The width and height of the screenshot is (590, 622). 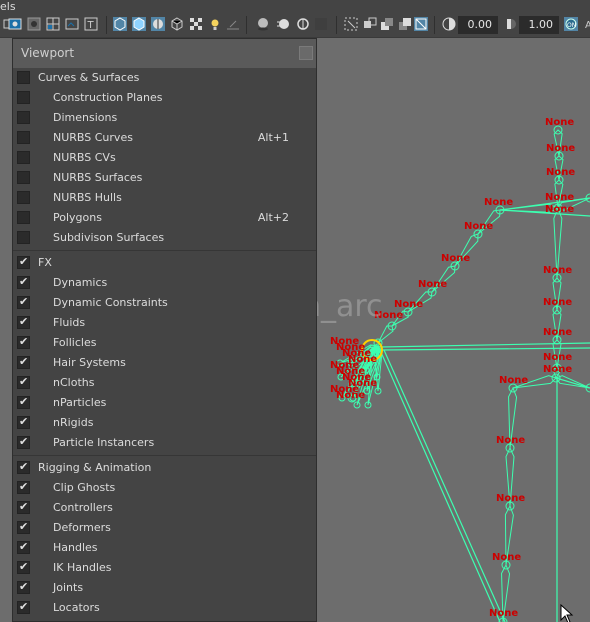 What do you see at coordinates (478, 25) in the screenshot?
I see `exposure-field: 0.00` at bounding box center [478, 25].